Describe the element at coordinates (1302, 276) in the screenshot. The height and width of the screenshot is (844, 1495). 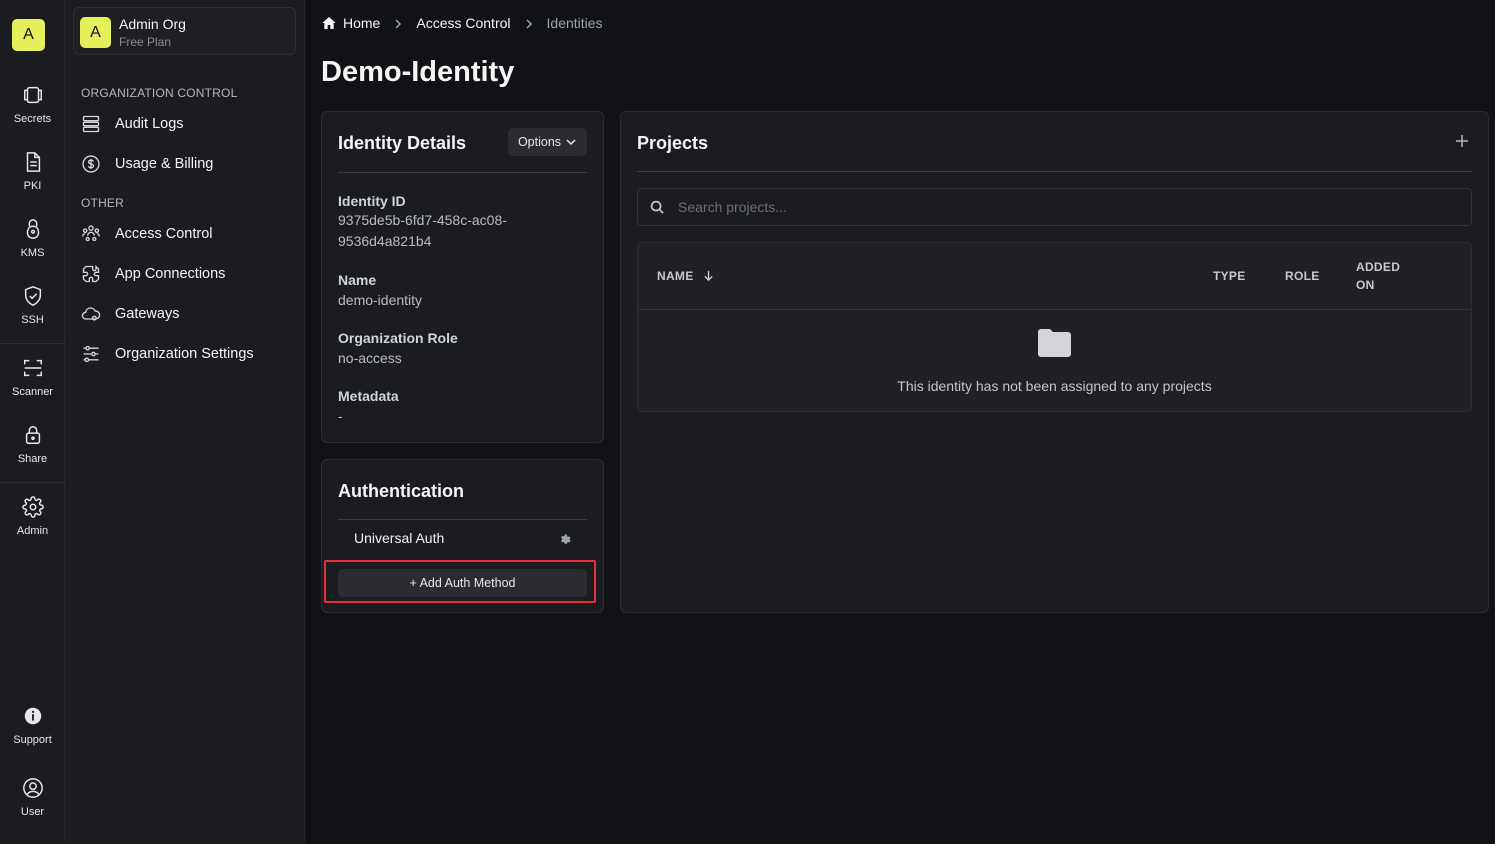
I see `column-role: ROLE` at that location.